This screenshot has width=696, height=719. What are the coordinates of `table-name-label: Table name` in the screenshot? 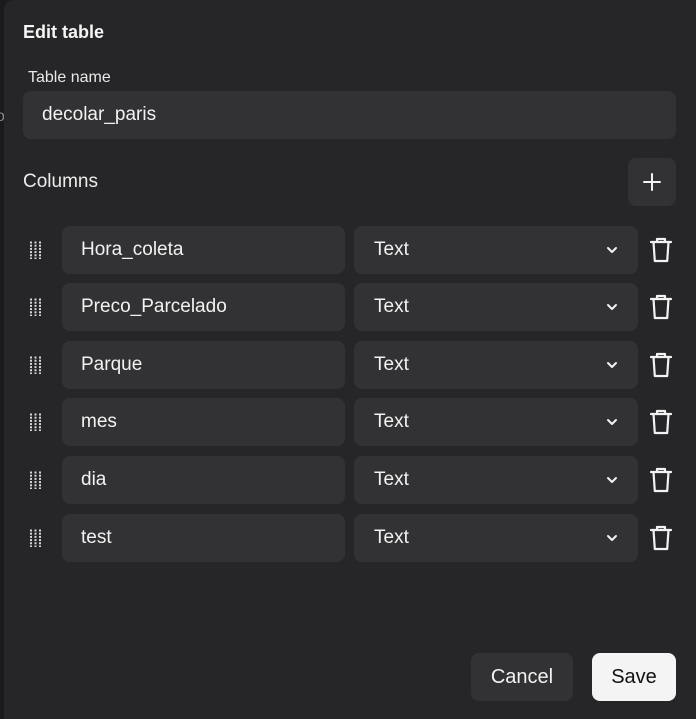 It's located at (69, 77).